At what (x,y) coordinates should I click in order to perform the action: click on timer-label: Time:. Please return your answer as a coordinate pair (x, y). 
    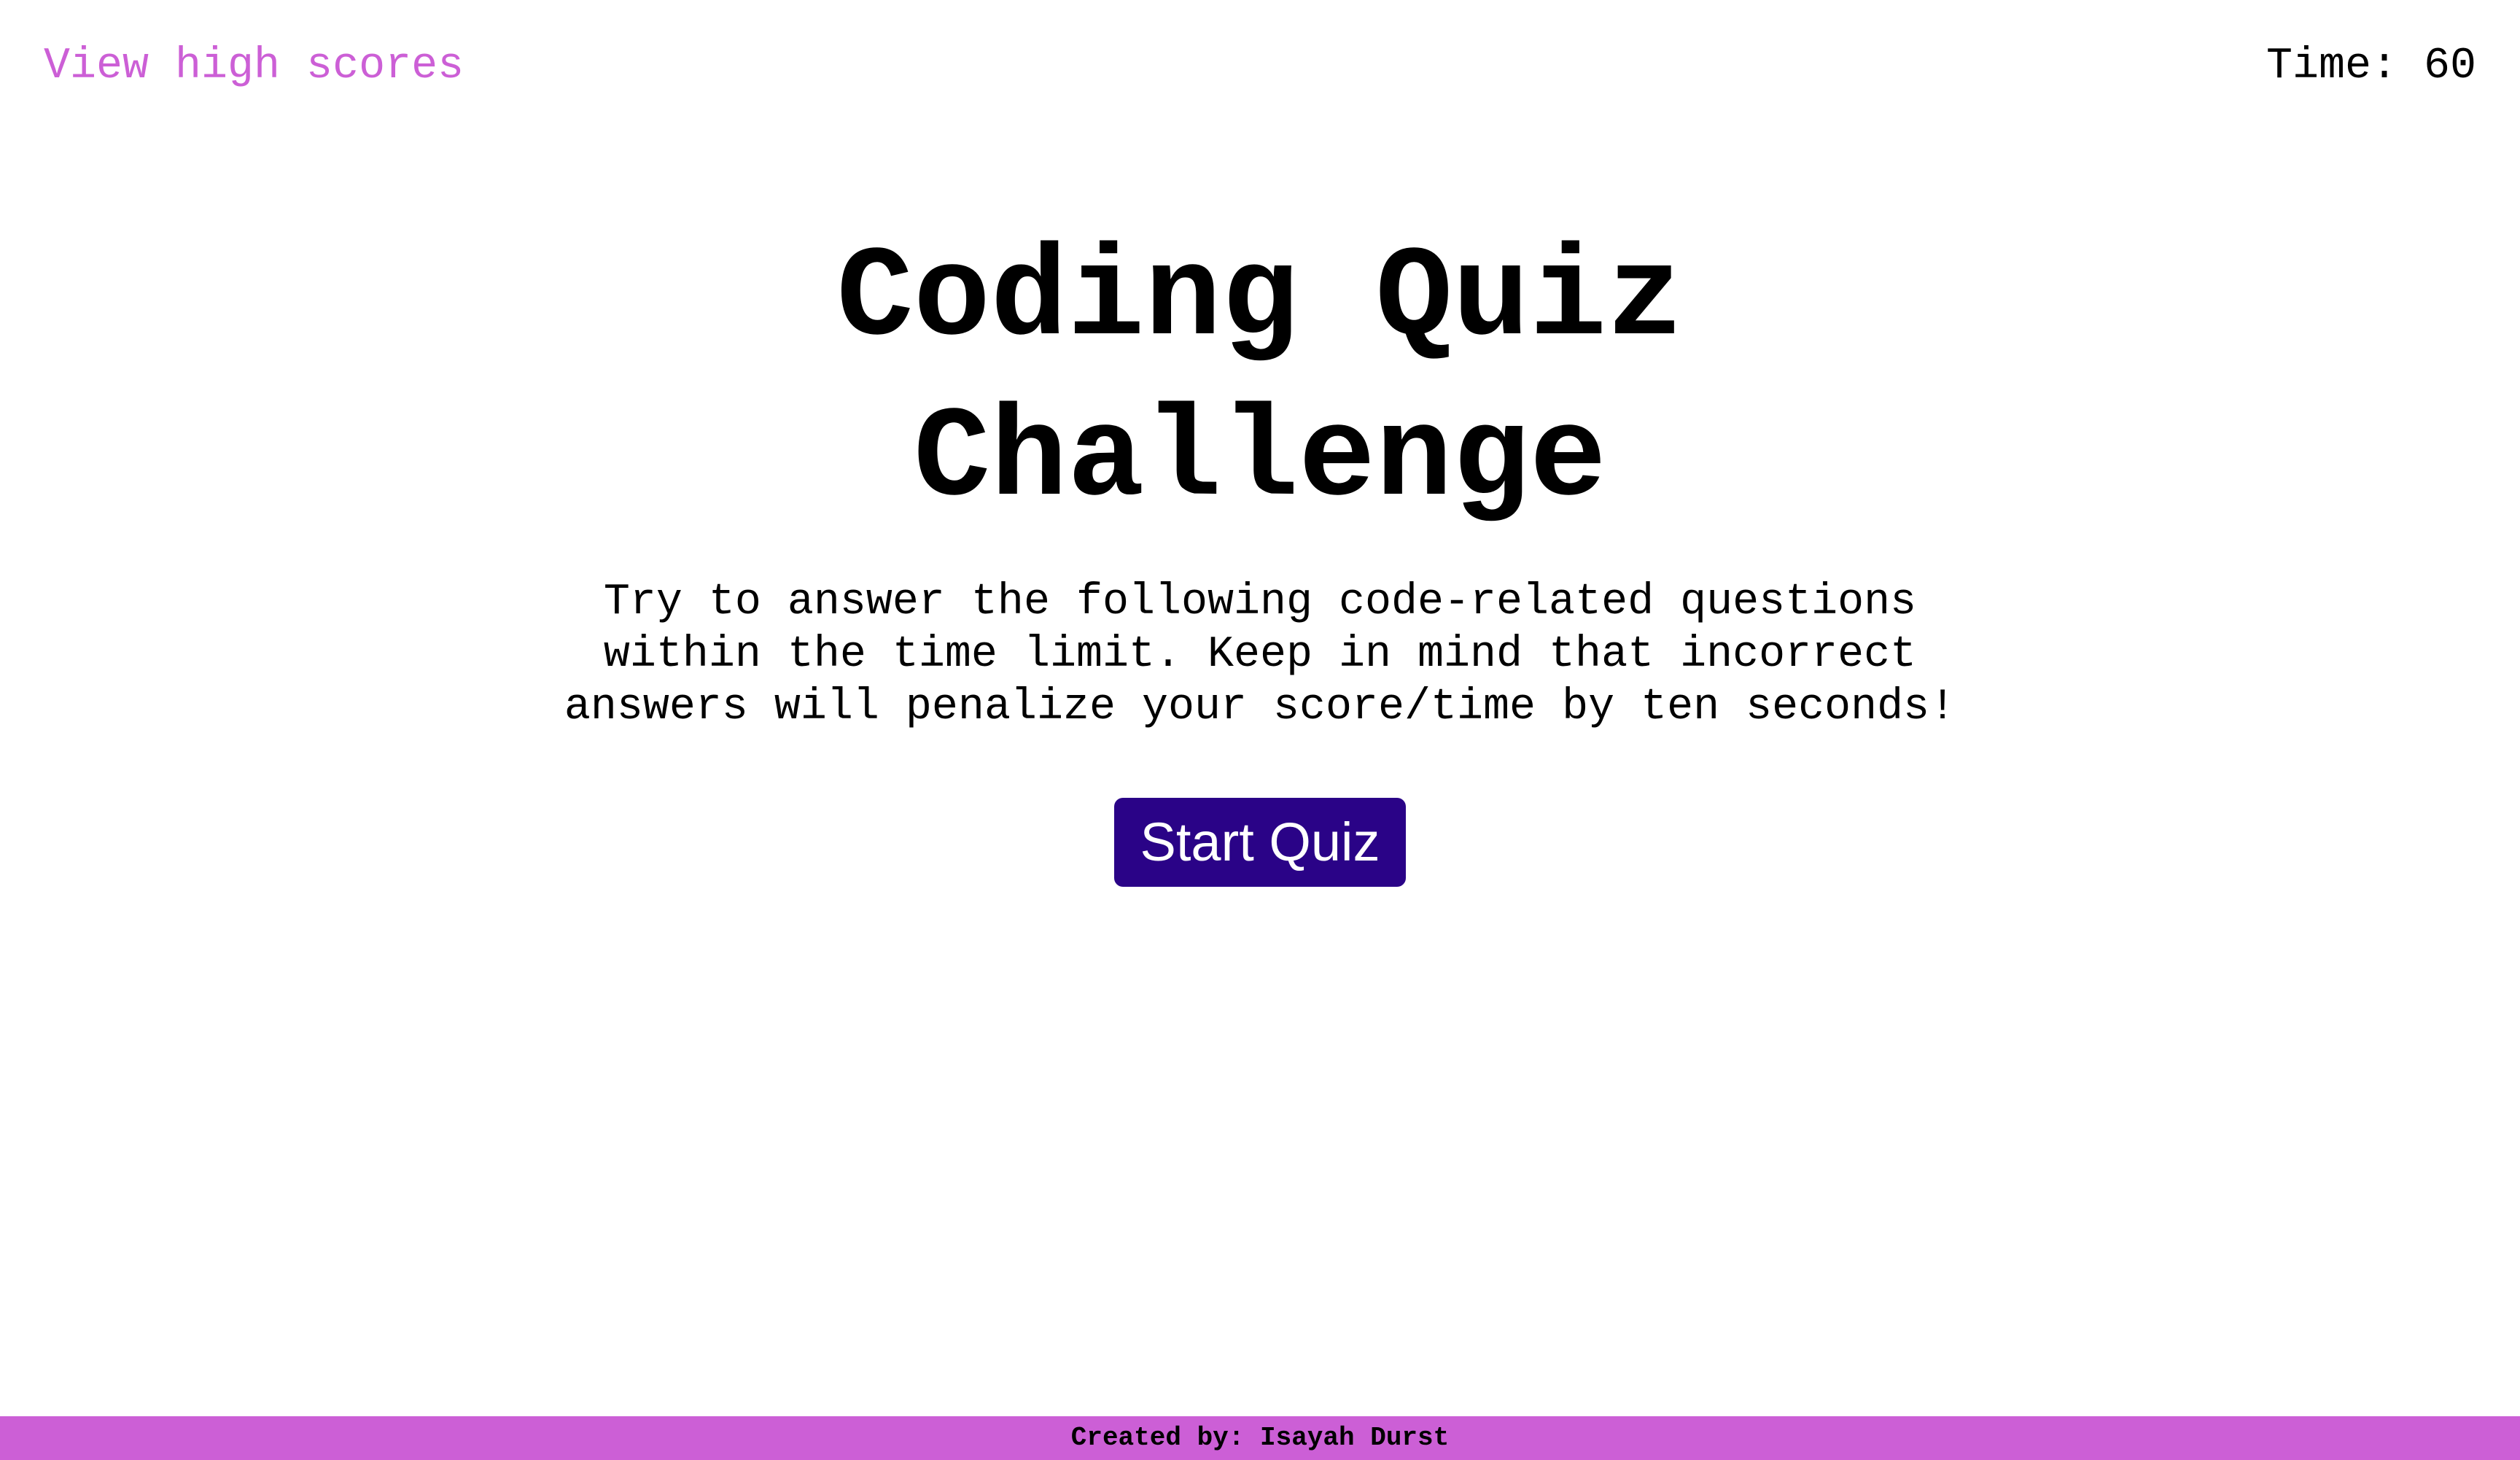
    Looking at the image, I should click on (2332, 66).